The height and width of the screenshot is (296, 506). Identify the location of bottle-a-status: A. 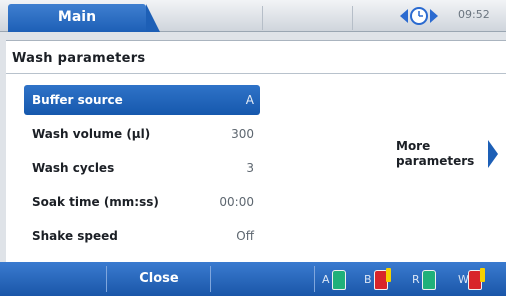
(336, 280).